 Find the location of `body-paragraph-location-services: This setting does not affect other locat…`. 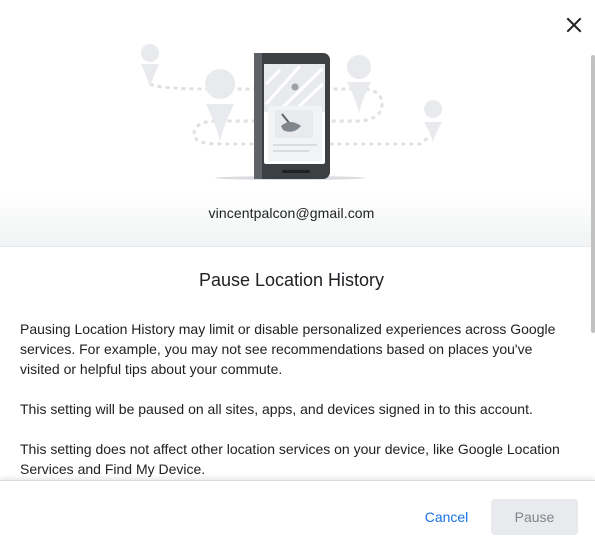

body-paragraph-location-services: This setting does not affect other locat… is located at coordinates (290, 459).